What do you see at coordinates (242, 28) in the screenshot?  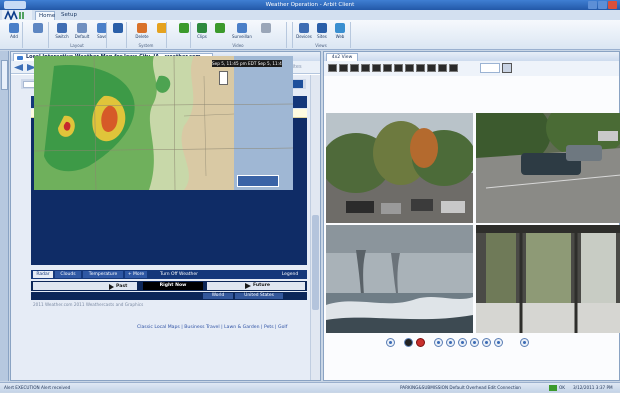 I see `surveillance-icon` at bounding box center [242, 28].